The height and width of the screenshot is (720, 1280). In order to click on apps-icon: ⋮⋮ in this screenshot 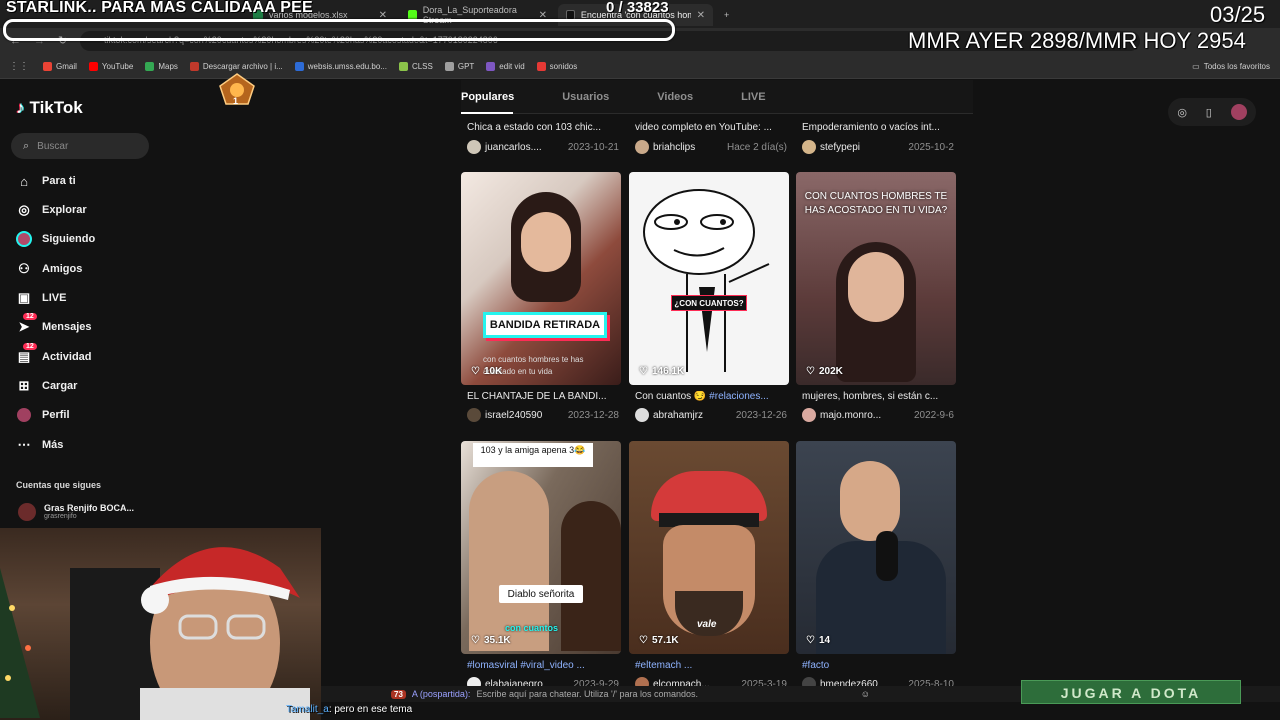, I will do `click(19, 66)`.